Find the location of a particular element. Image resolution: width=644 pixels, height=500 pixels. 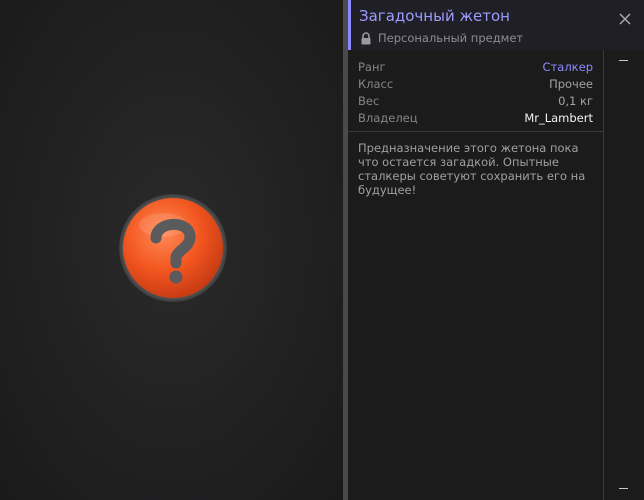

close-icon is located at coordinates (625, 19).